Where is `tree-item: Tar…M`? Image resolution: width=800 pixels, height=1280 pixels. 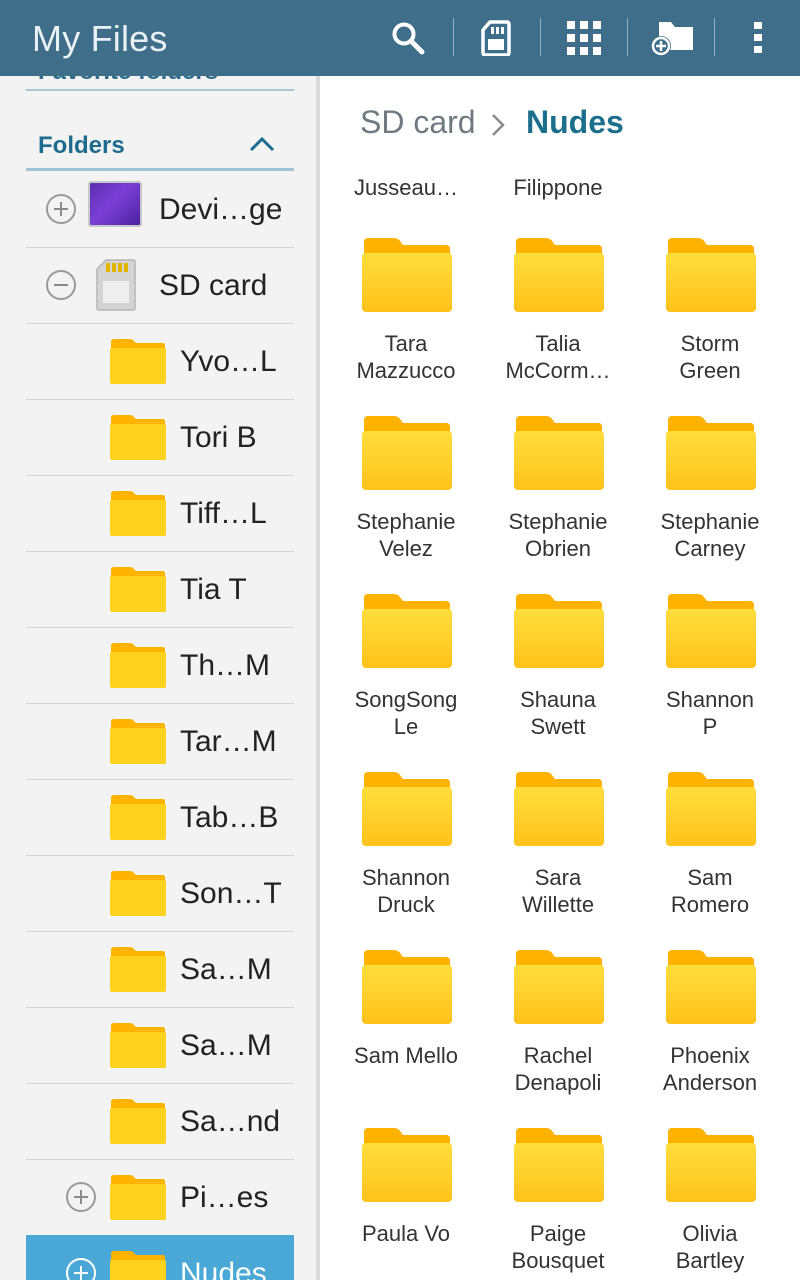
tree-item: Tar…M is located at coordinates (160, 741).